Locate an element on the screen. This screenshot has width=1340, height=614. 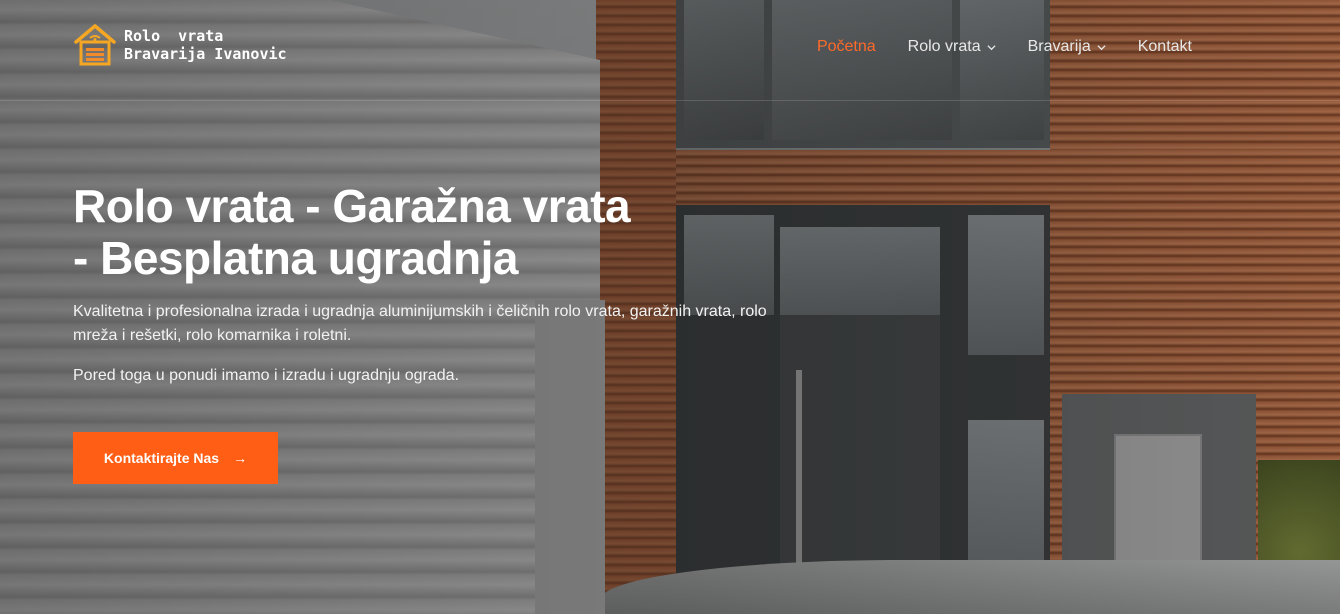
logo-line2: Bravarija Ivanovic is located at coordinates (205, 54).